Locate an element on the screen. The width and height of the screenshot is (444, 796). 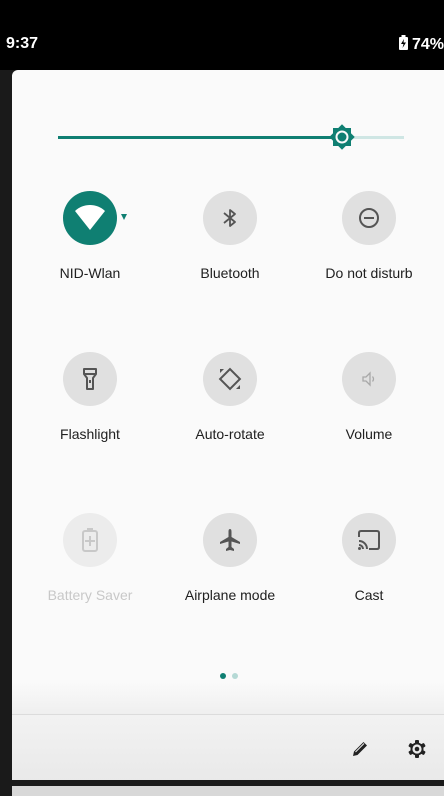
cast-toggle is located at coordinates (369, 540).